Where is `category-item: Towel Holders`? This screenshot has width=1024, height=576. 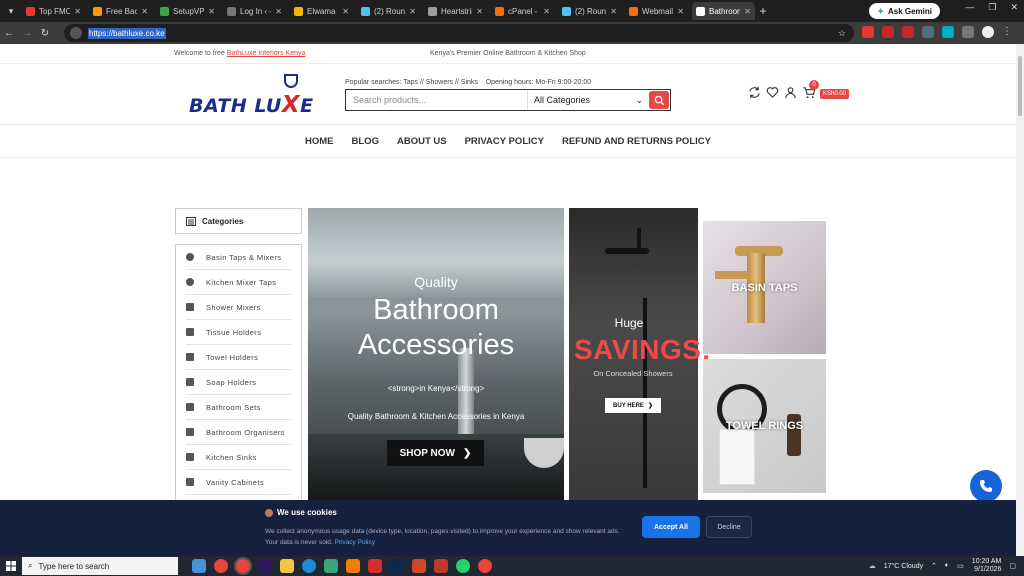
category-item: Towel Holders is located at coordinates (238, 357).